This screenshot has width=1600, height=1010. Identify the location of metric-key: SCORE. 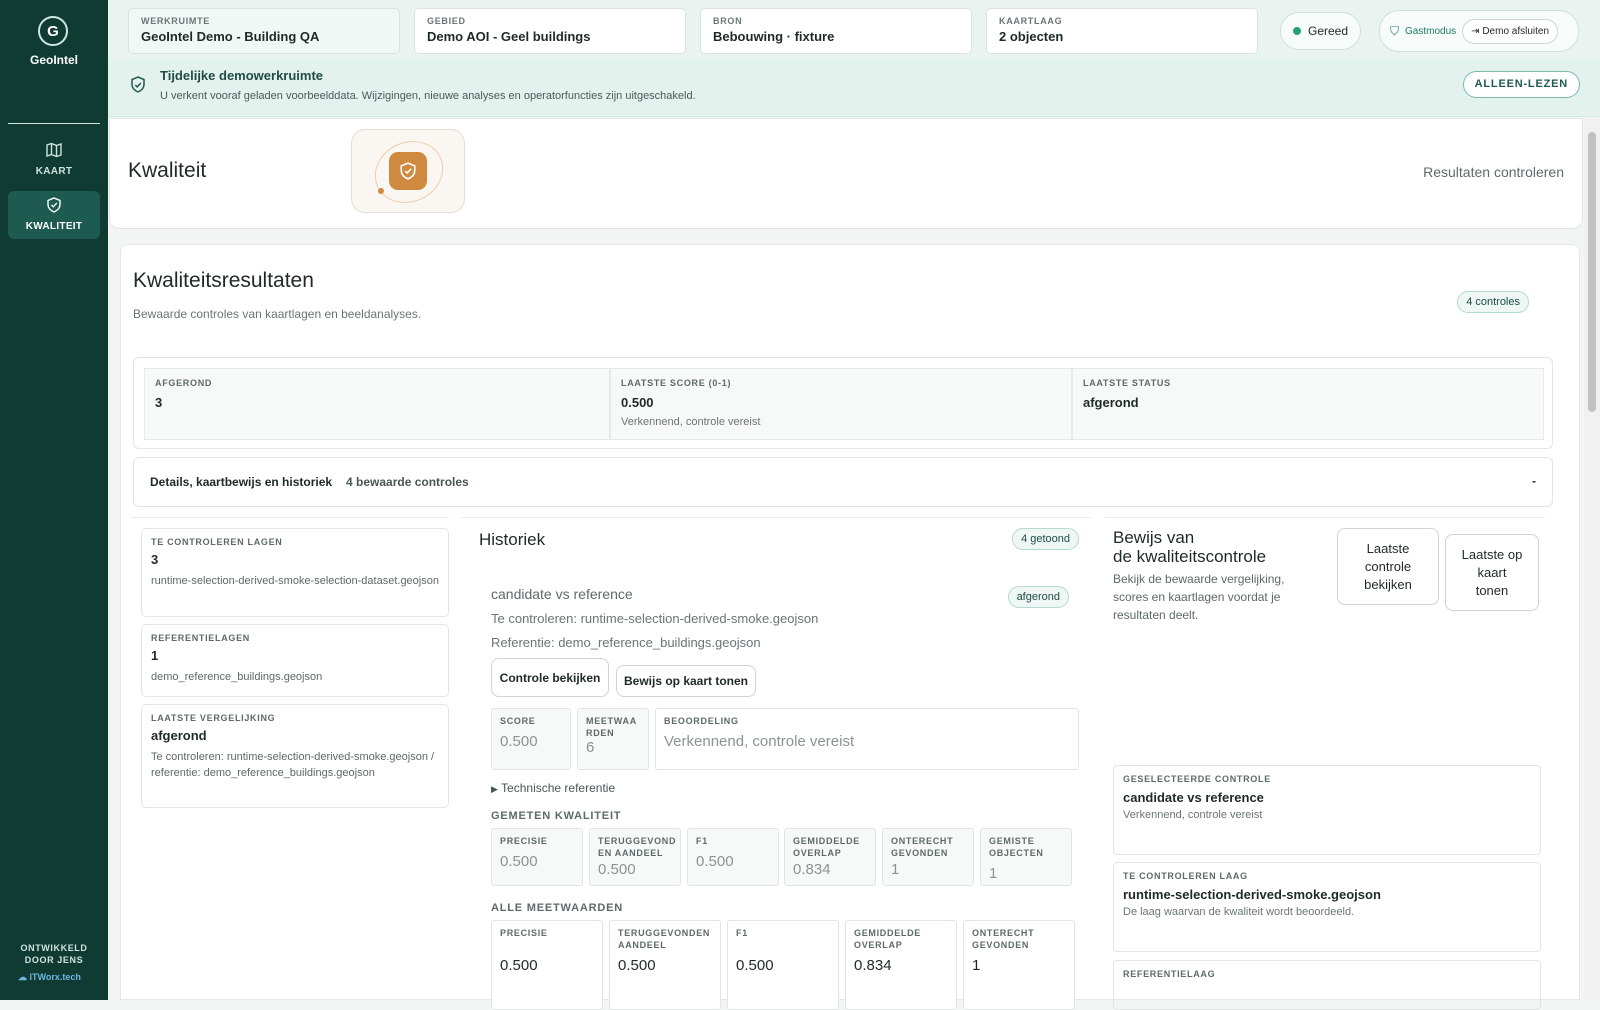
(518, 721).